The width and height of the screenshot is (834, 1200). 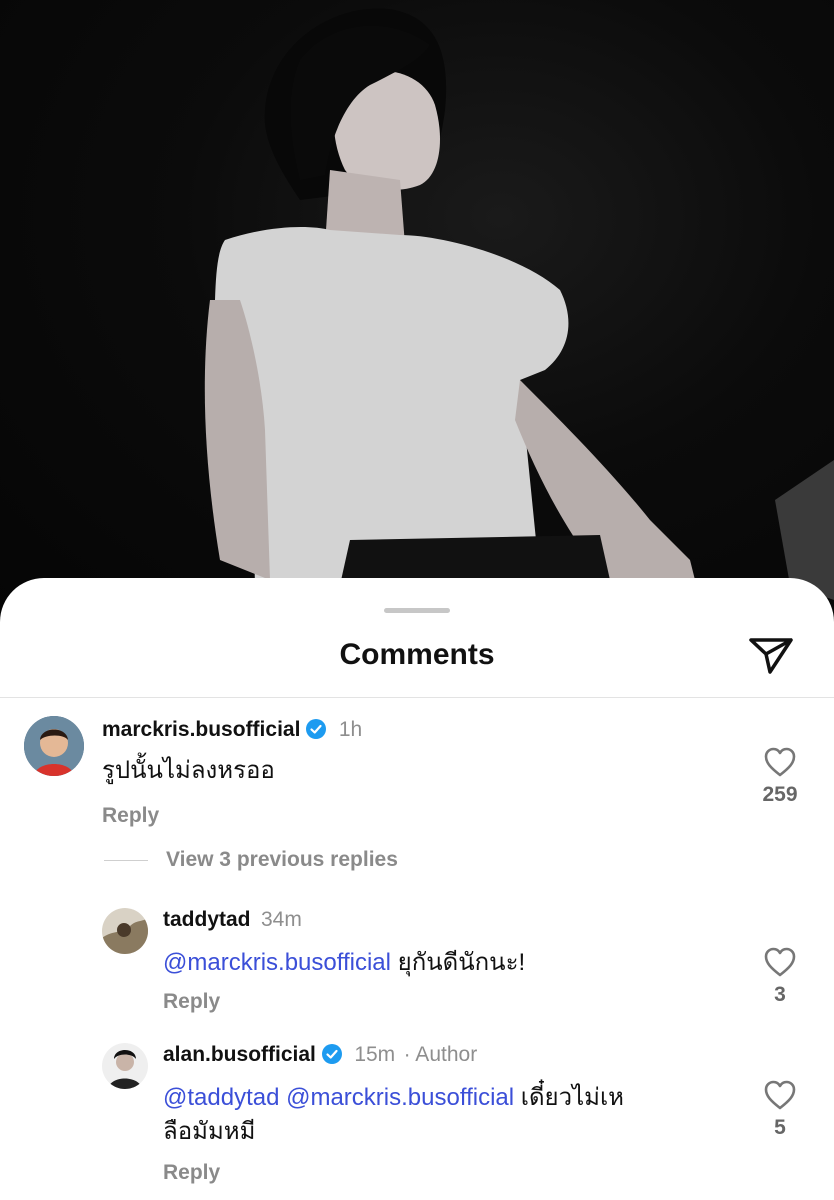 What do you see at coordinates (188, 770) in the screenshot?
I see `comment-text: รูปนั้นไม่ลงหรออ` at bounding box center [188, 770].